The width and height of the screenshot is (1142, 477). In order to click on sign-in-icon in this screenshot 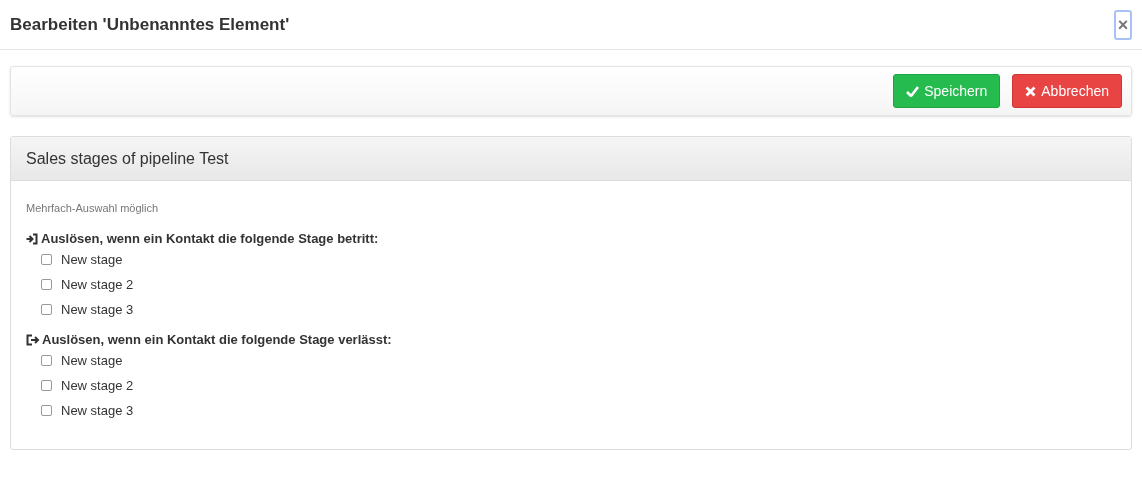, I will do `click(32, 239)`.